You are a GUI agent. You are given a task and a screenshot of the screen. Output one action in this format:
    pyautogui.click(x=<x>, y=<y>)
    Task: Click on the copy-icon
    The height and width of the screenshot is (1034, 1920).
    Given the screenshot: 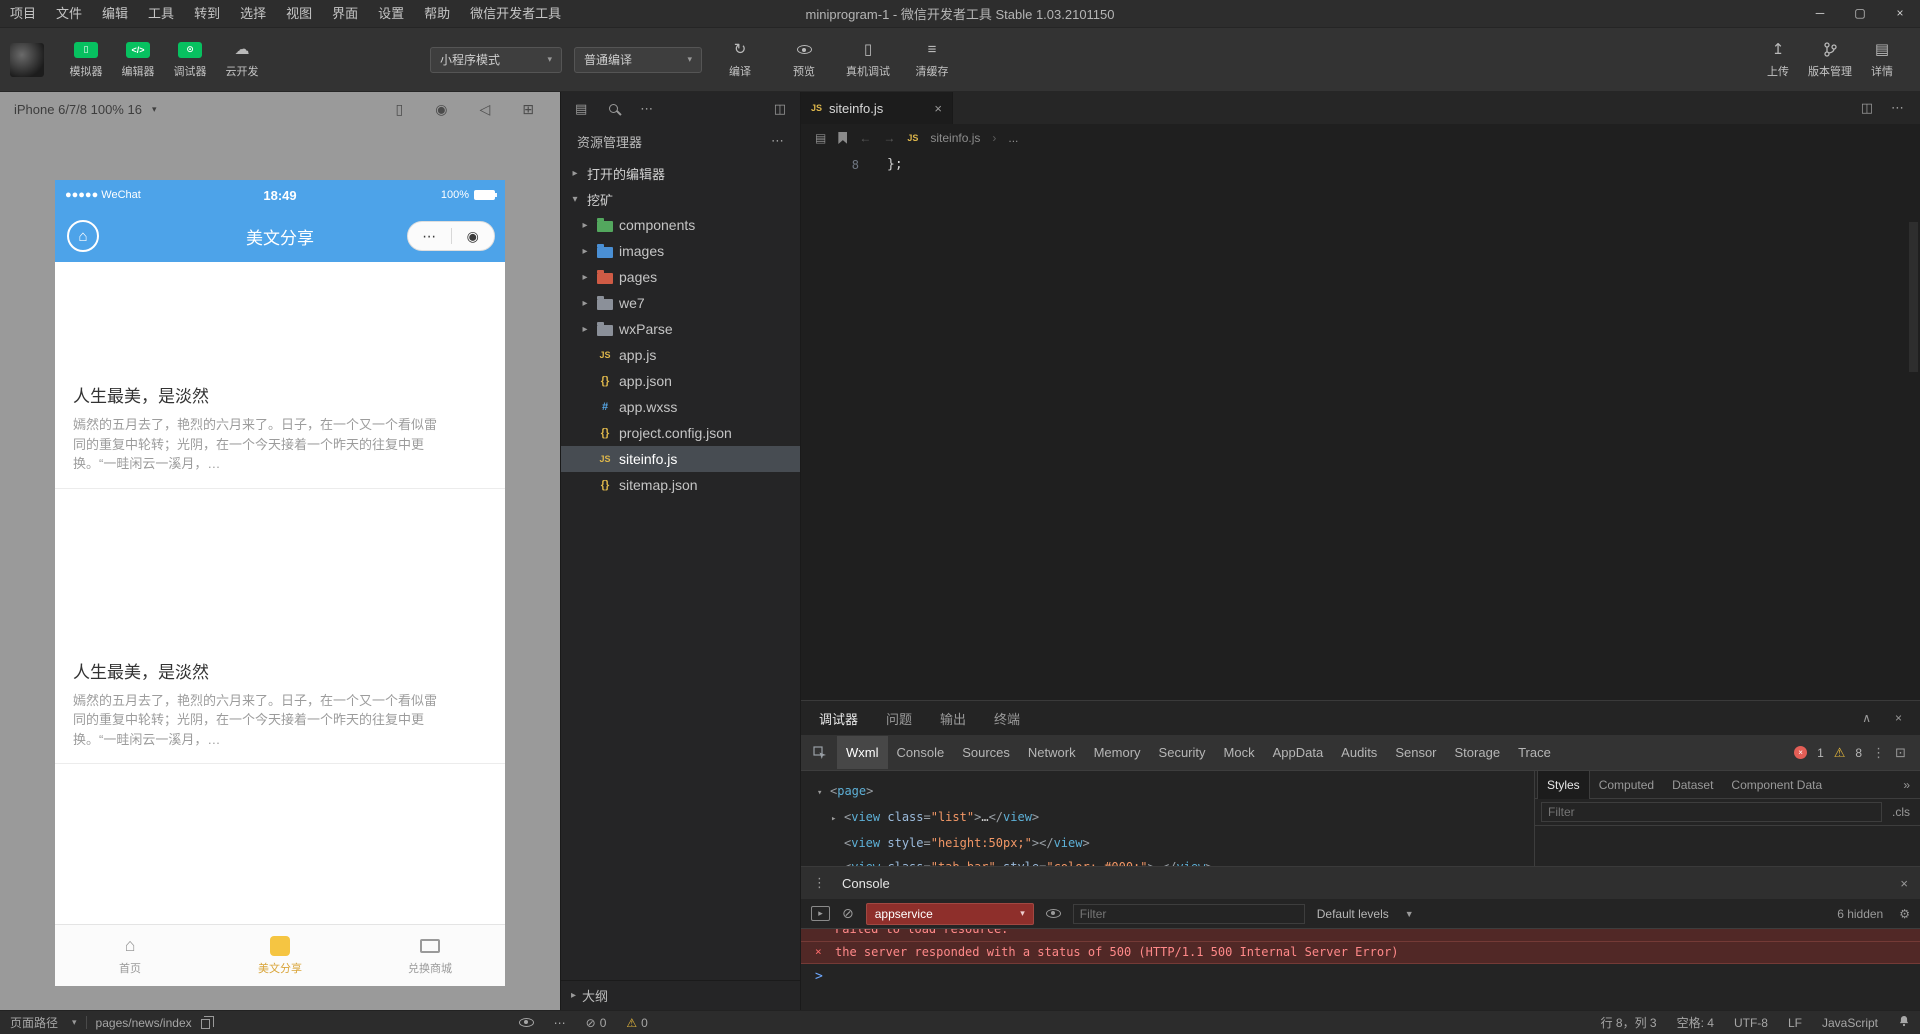 What is the action you would take?
    pyautogui.click(x=207, y=1022)
    